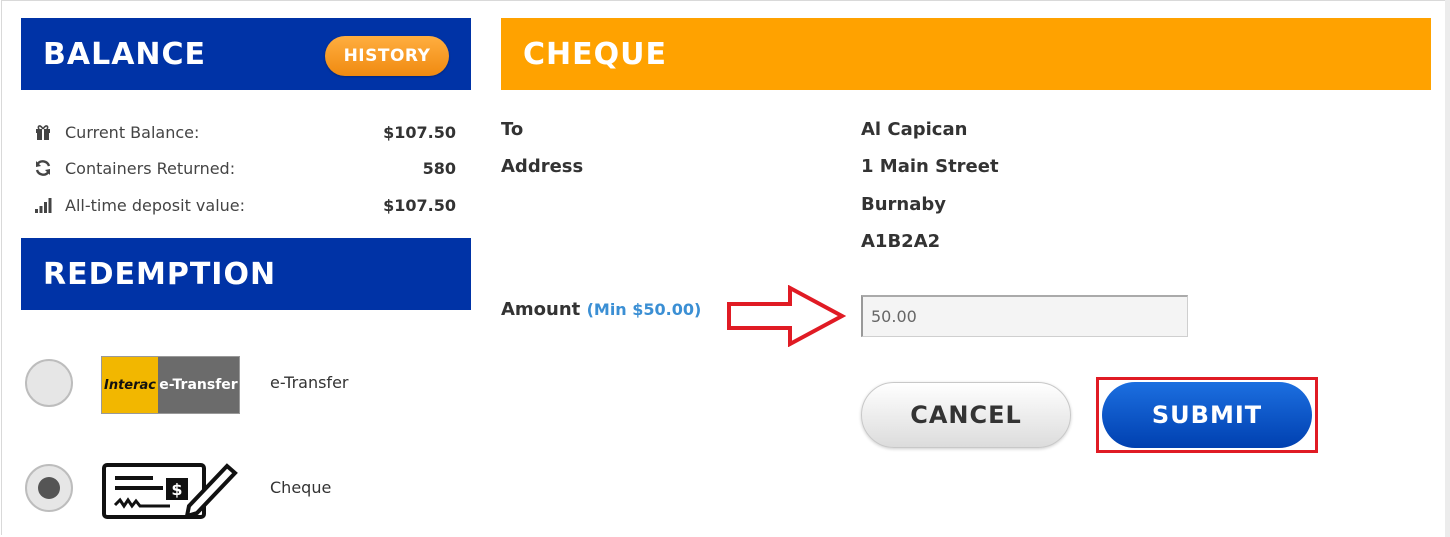  I want to click on cheque-title: CHEQUE, so click(595, 54).